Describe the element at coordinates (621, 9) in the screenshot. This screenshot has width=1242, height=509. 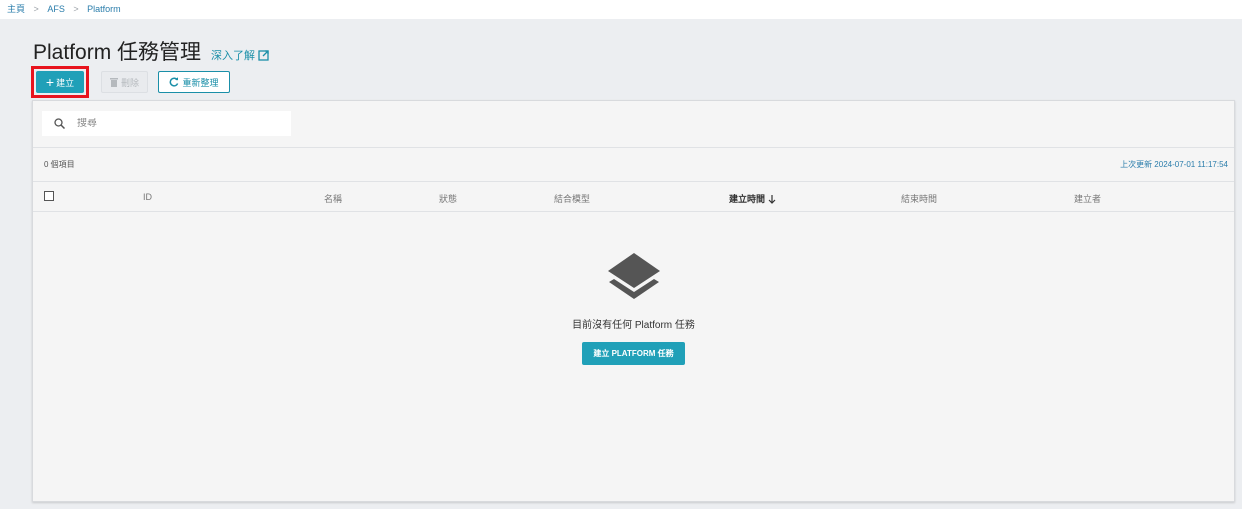
I see `breadcrumb: 主頁 > AFS > Platform` at that location.